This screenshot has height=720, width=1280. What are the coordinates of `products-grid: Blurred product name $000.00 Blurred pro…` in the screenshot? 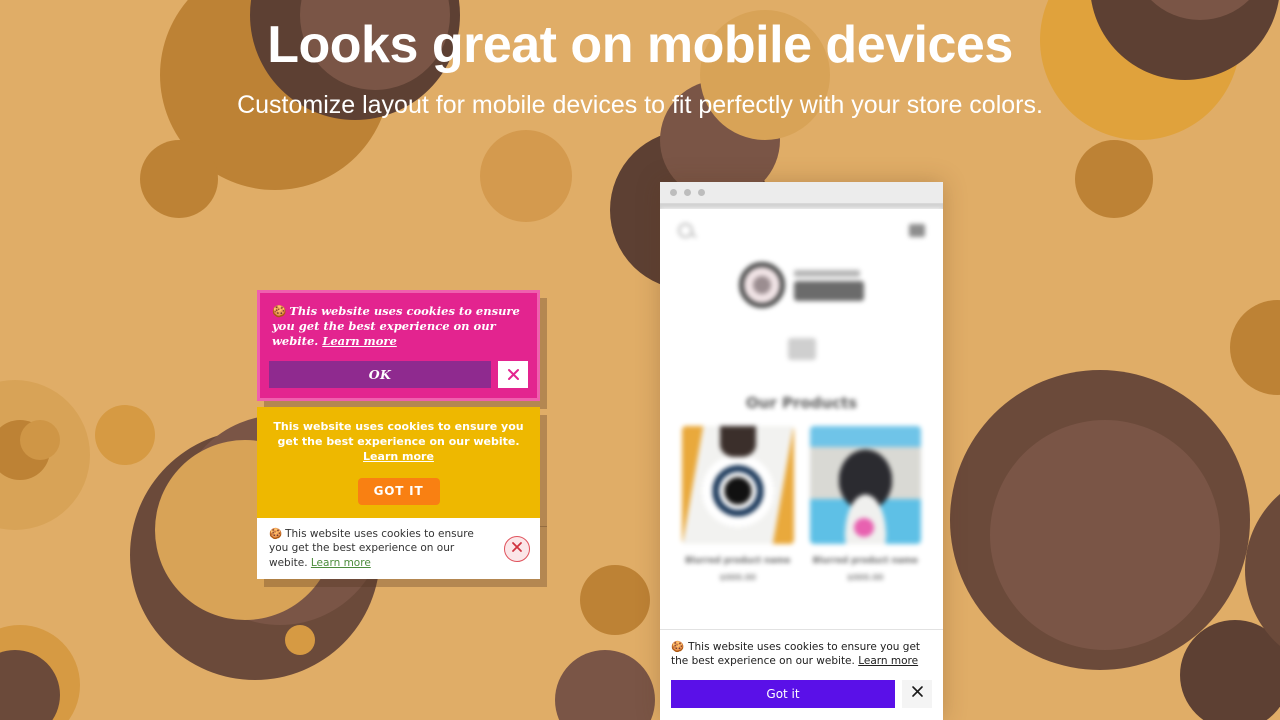 It's located at (801, 497).